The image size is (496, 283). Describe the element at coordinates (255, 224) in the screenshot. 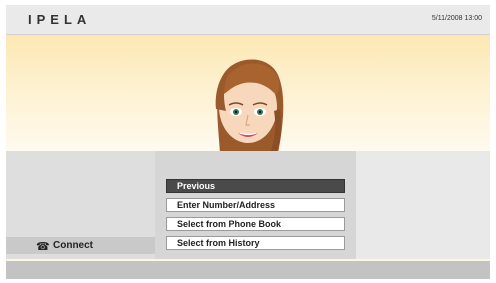

I see `menu-item-phone-book: Select from Phone Book` at that location.